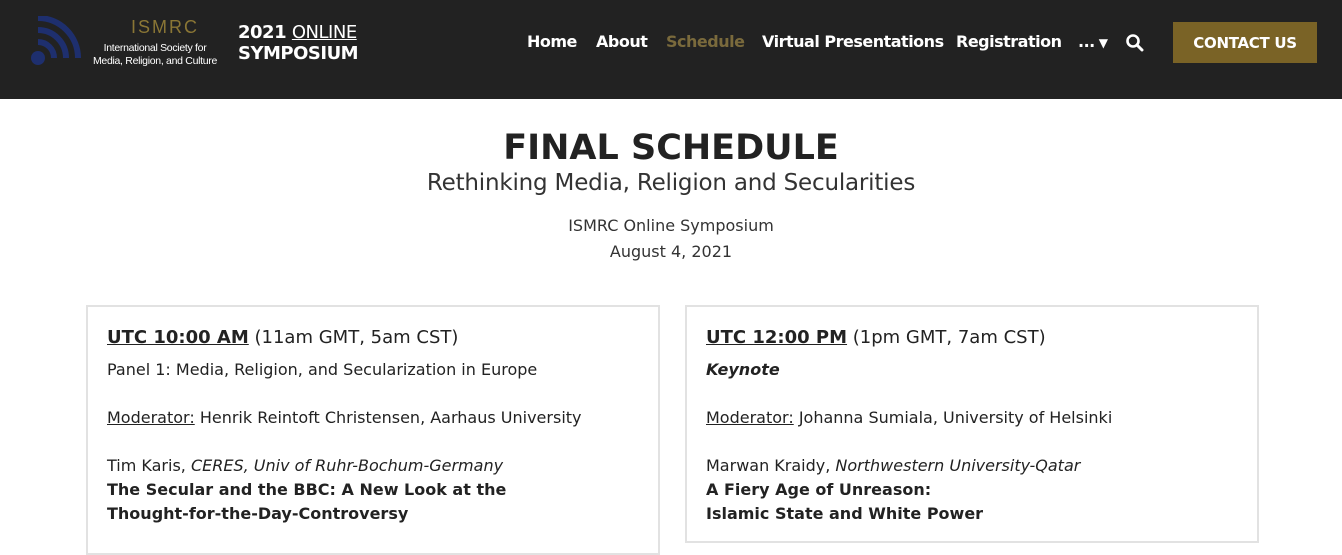 The height and width of the screenshot is (555, 1342). I want to click on search-icon, so click(1135, 43).